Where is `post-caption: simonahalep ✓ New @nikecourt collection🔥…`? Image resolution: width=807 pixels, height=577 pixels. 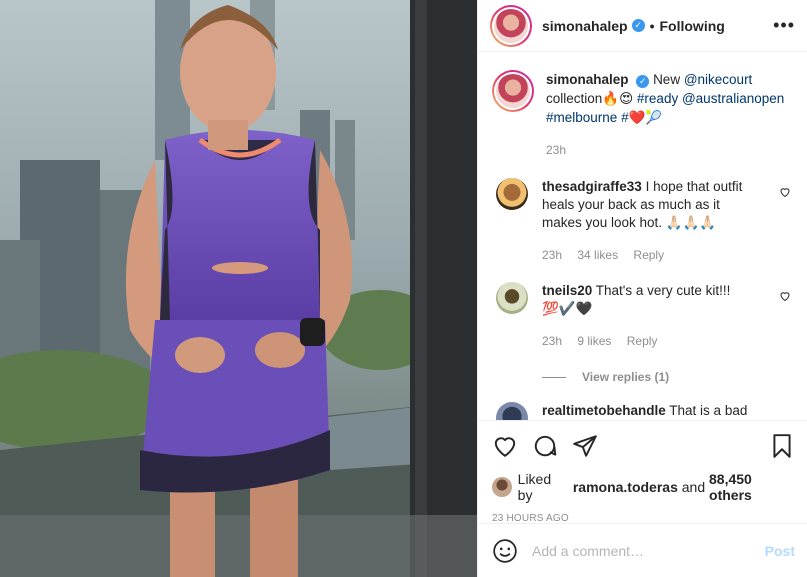
post-caption: simonahalep ✓ New @nikecourt collection🔥… is located at coordinates (641, 115).